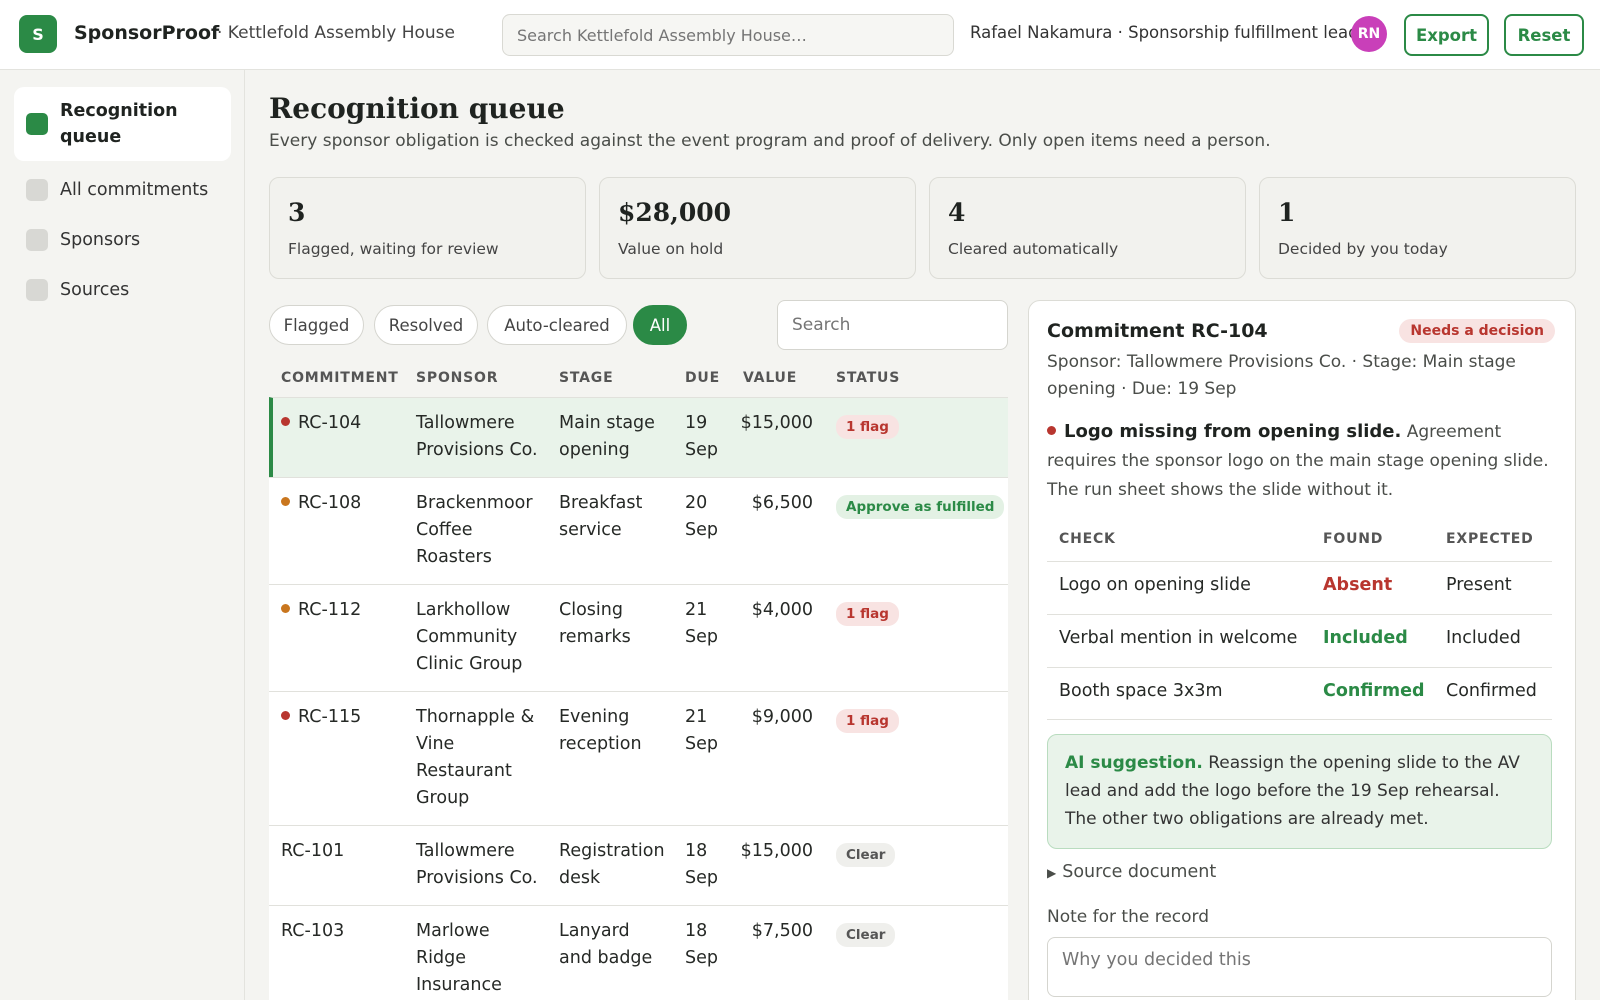 This screenshot has width=1600, height=1000. What do you see at coordinates (1141, 691) in the screenshot?
I see `check-name: Booth space 3x3m` at bounding box center [1141, 691].